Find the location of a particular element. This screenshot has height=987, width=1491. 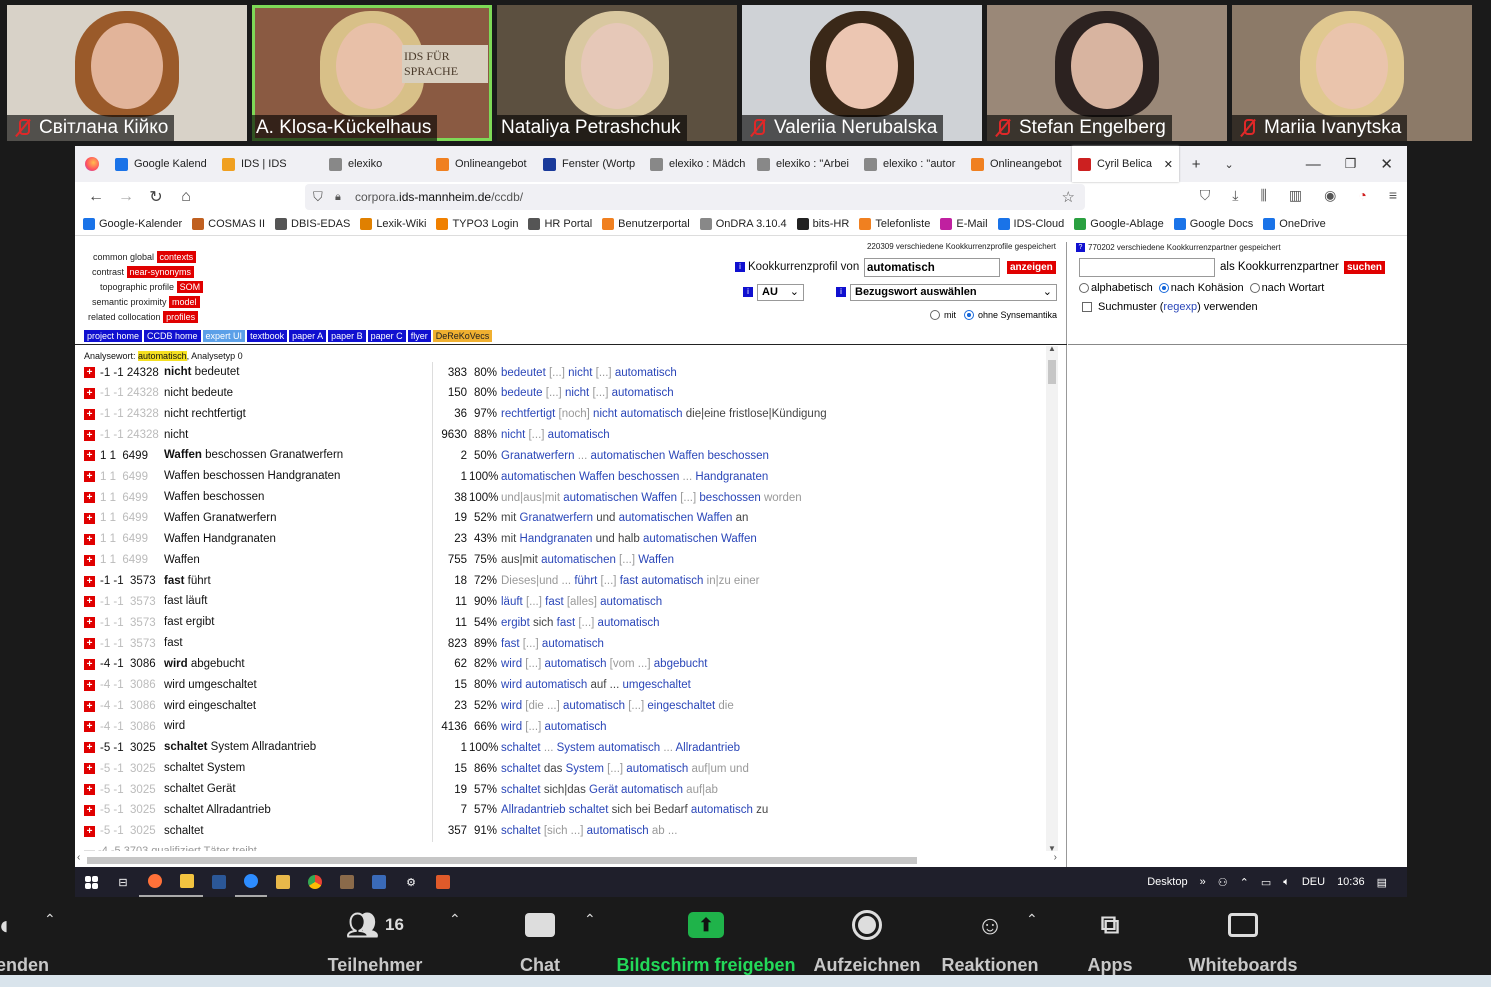

context-link: Allradantrieb schaltet is located at coordinates (554, 810).